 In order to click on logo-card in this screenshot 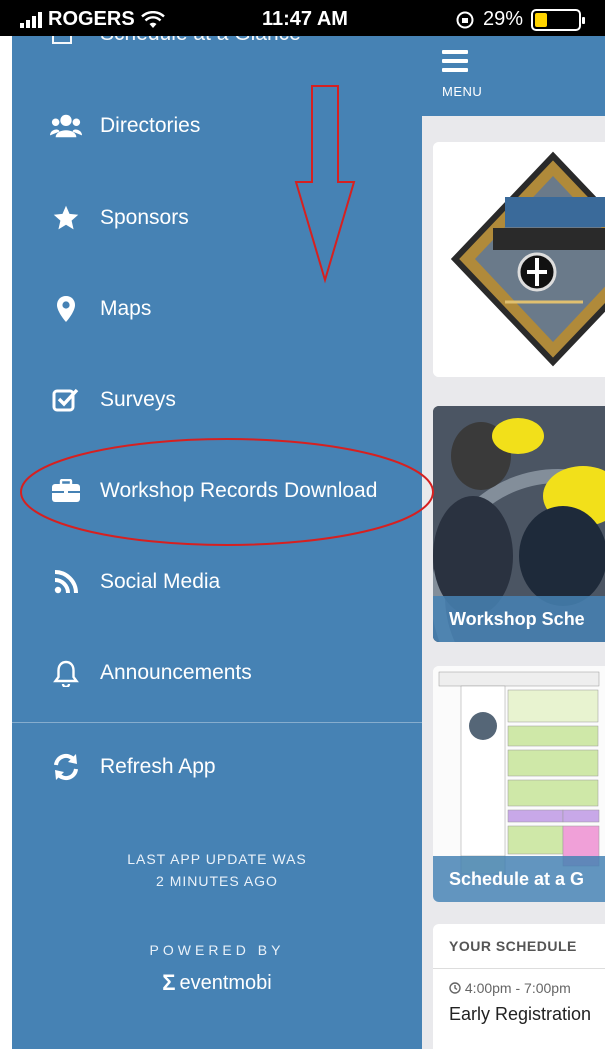, I will do `click(519, 259)`.